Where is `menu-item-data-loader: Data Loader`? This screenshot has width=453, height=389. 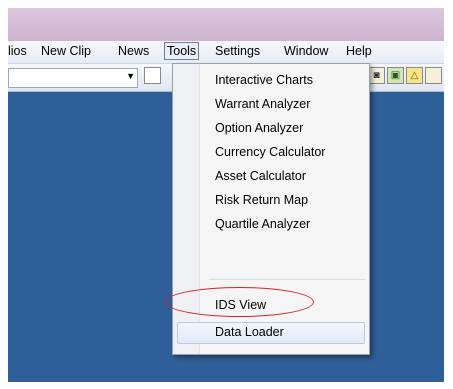 menu-item-data-loader: Data Loader is located at coordinates (271, 333).